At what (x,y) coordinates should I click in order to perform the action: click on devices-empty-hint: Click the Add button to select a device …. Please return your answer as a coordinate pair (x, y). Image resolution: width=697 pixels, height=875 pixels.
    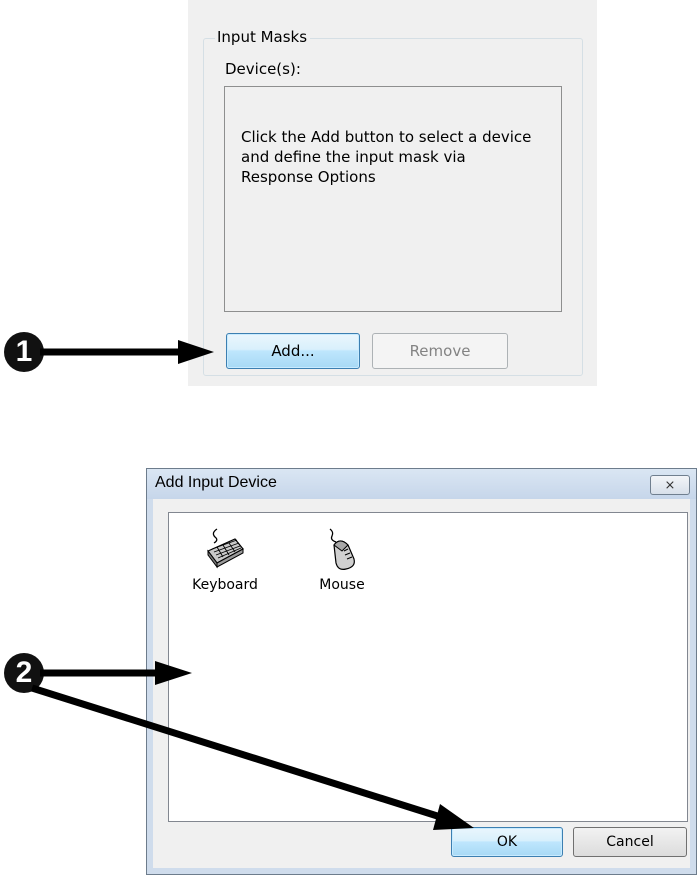
    Looking at the image, I should click on (386, 157).